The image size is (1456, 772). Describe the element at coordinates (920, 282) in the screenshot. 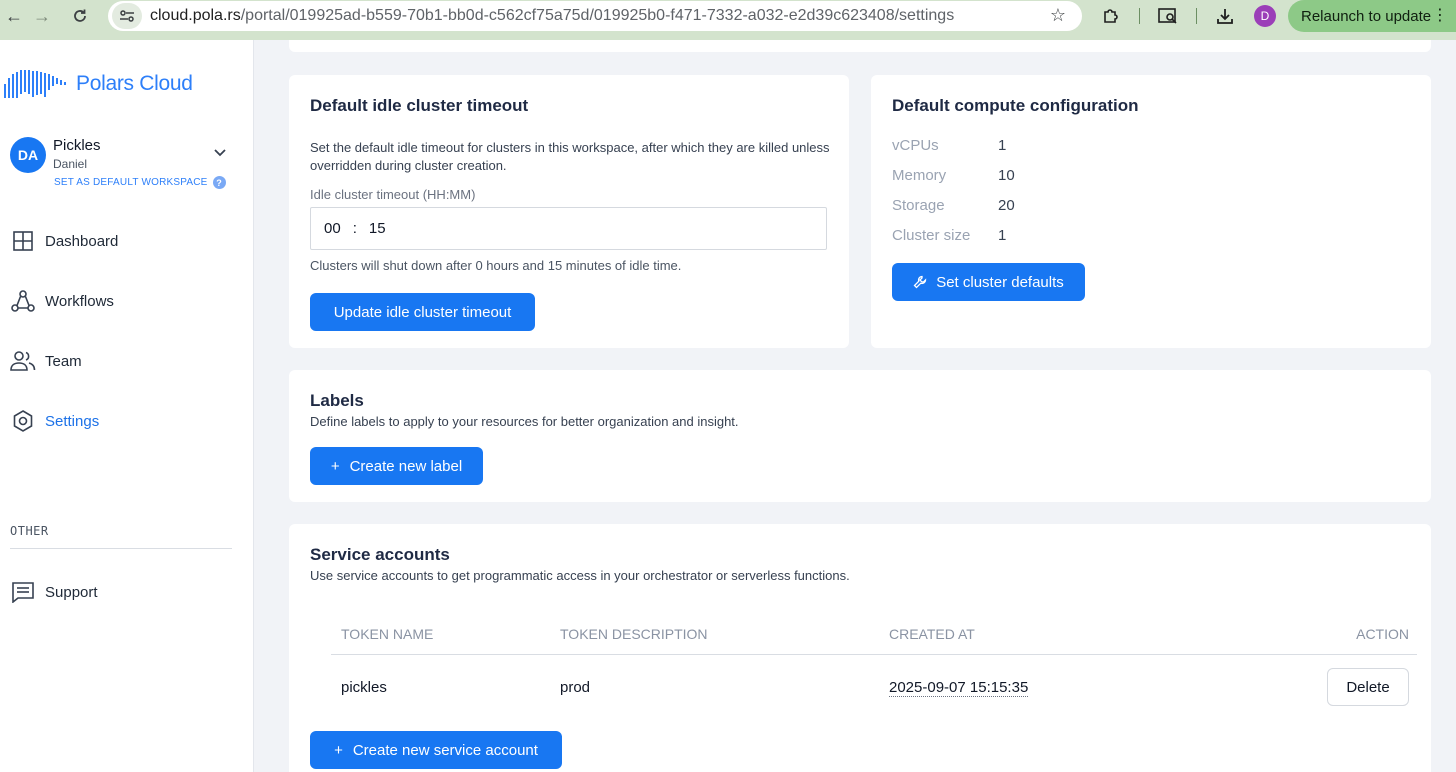

I see `wrench-icon` at that location.